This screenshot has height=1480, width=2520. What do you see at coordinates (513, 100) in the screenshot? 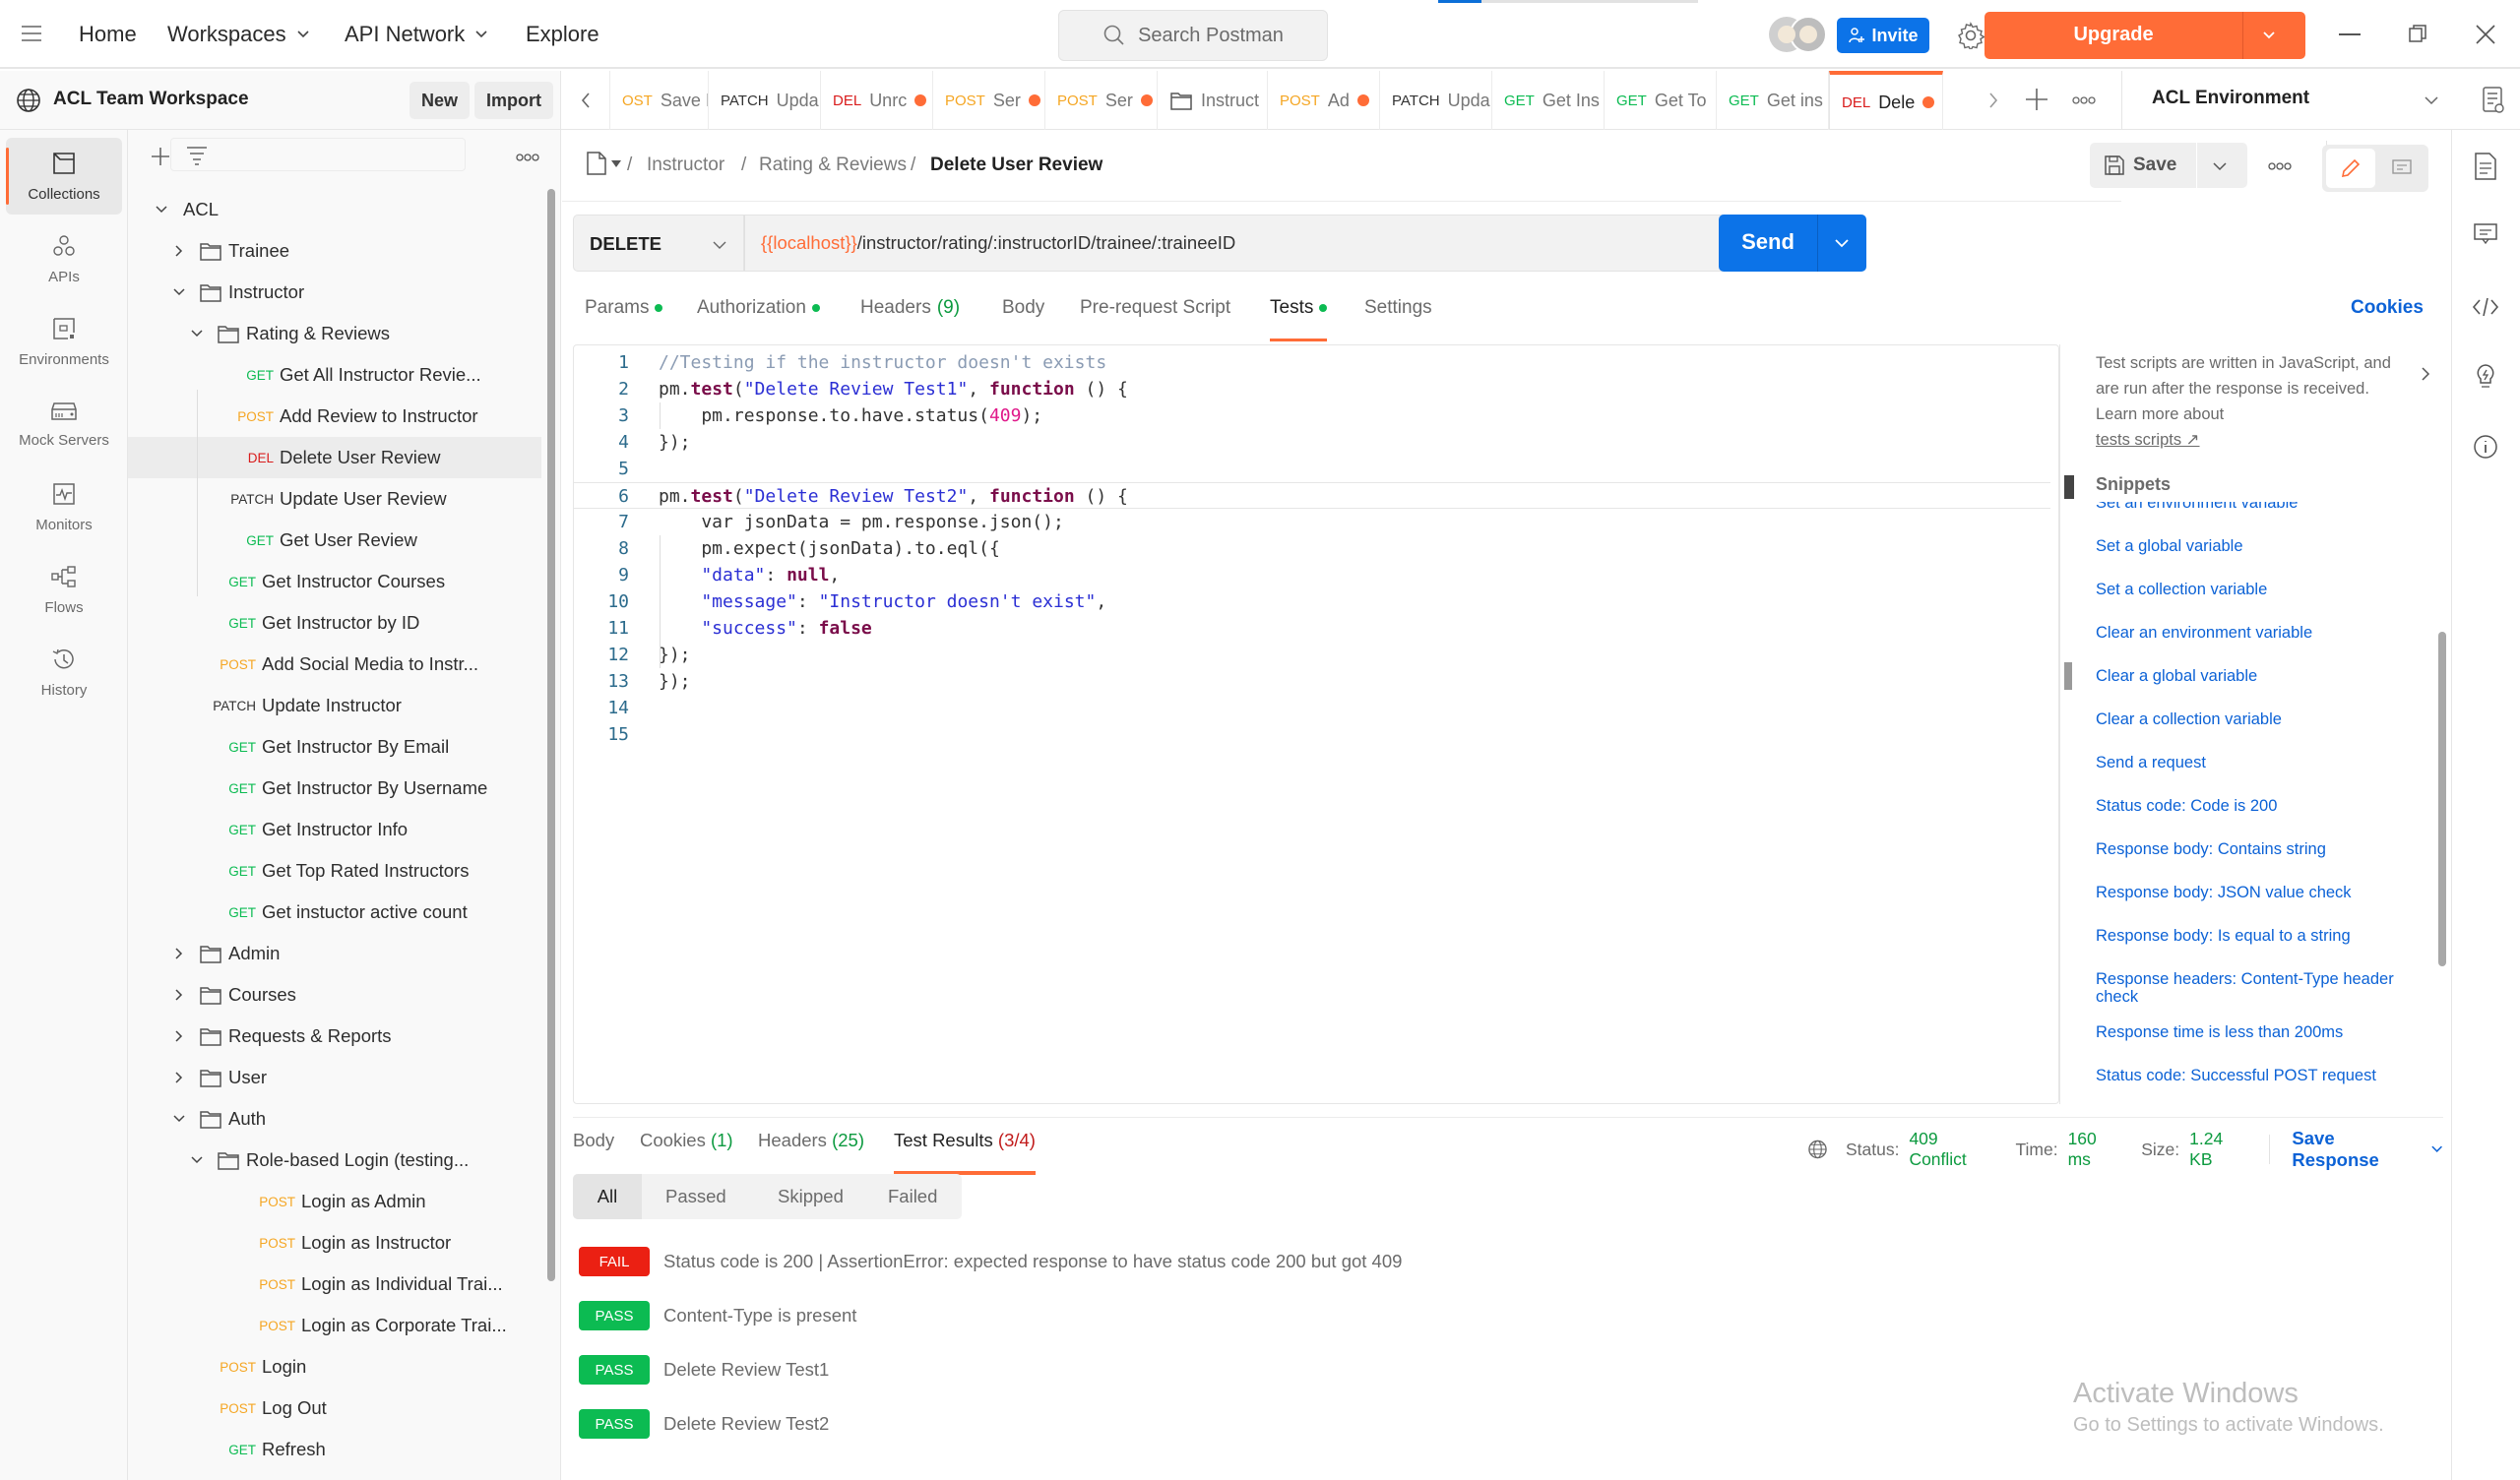
I see `import-button: Import` at bounding box center [513, 100].